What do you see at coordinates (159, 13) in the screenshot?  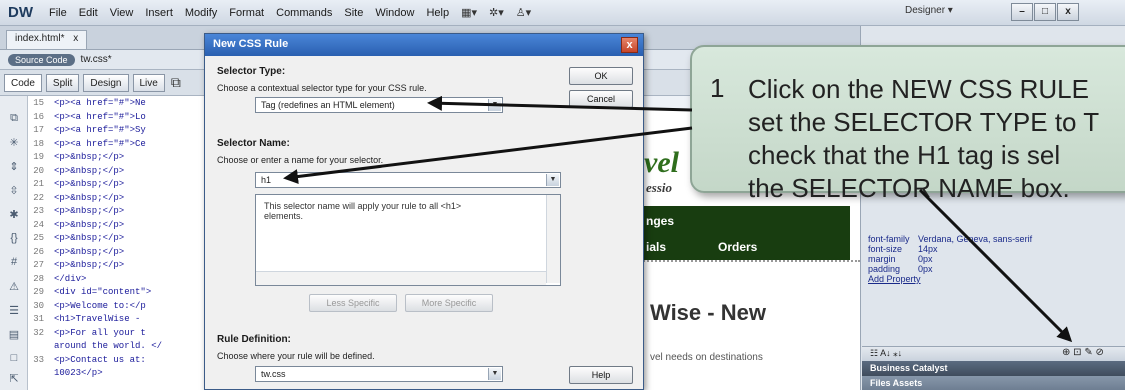 I see `menu-insert: Insert` at bounding box center [159, 13].